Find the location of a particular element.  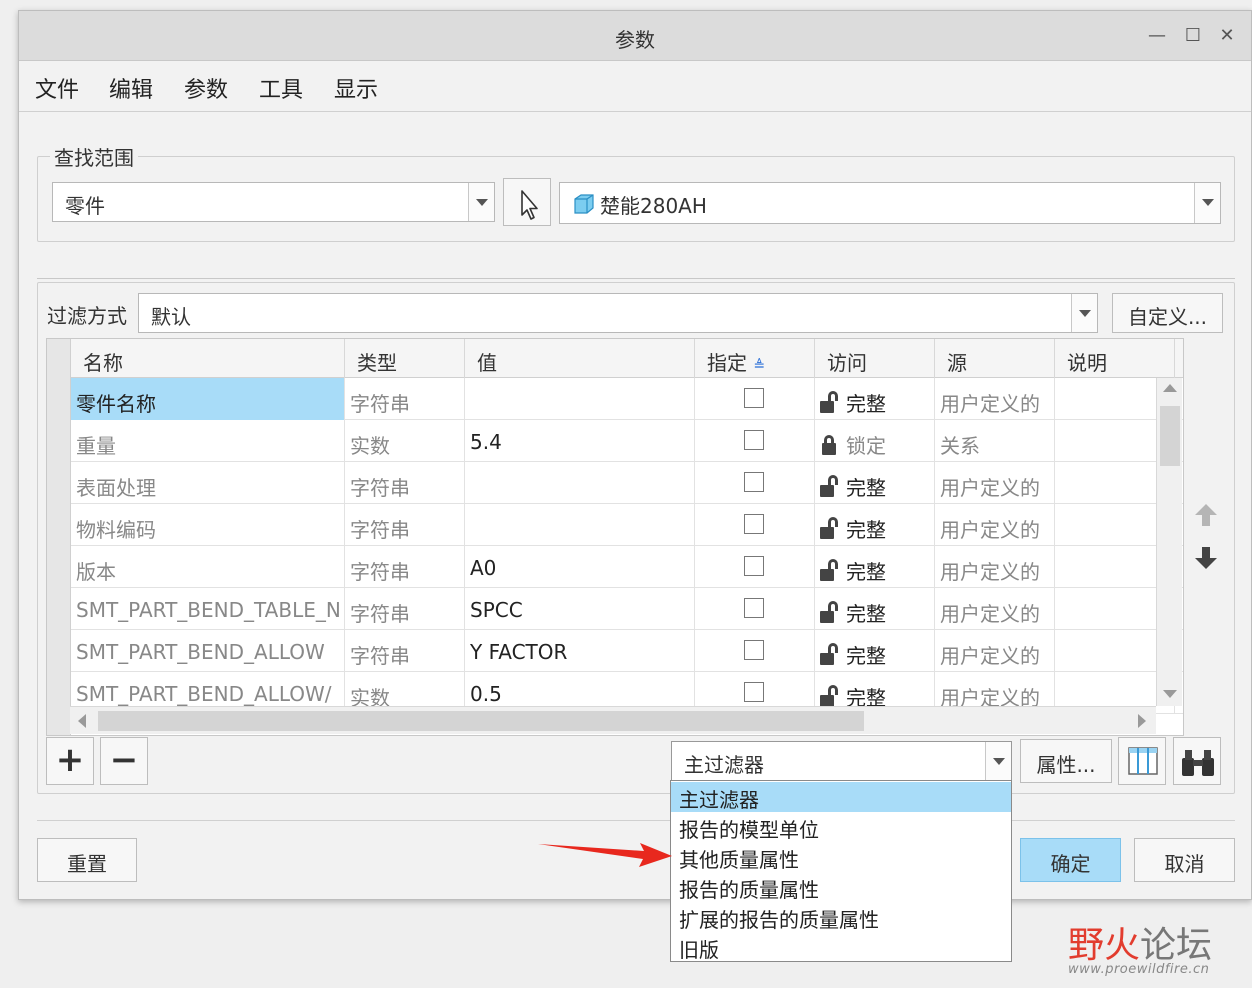

filter-select: 默认 is located at coordinates (618, 313).